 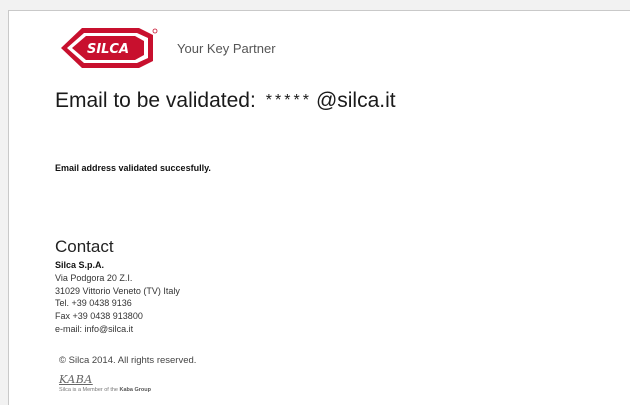 What do you see at coordinates (94, 277) in the screenshot?
I see `address-line: Via Podgora 20 Z.I.` at bounding box center [94, 277].